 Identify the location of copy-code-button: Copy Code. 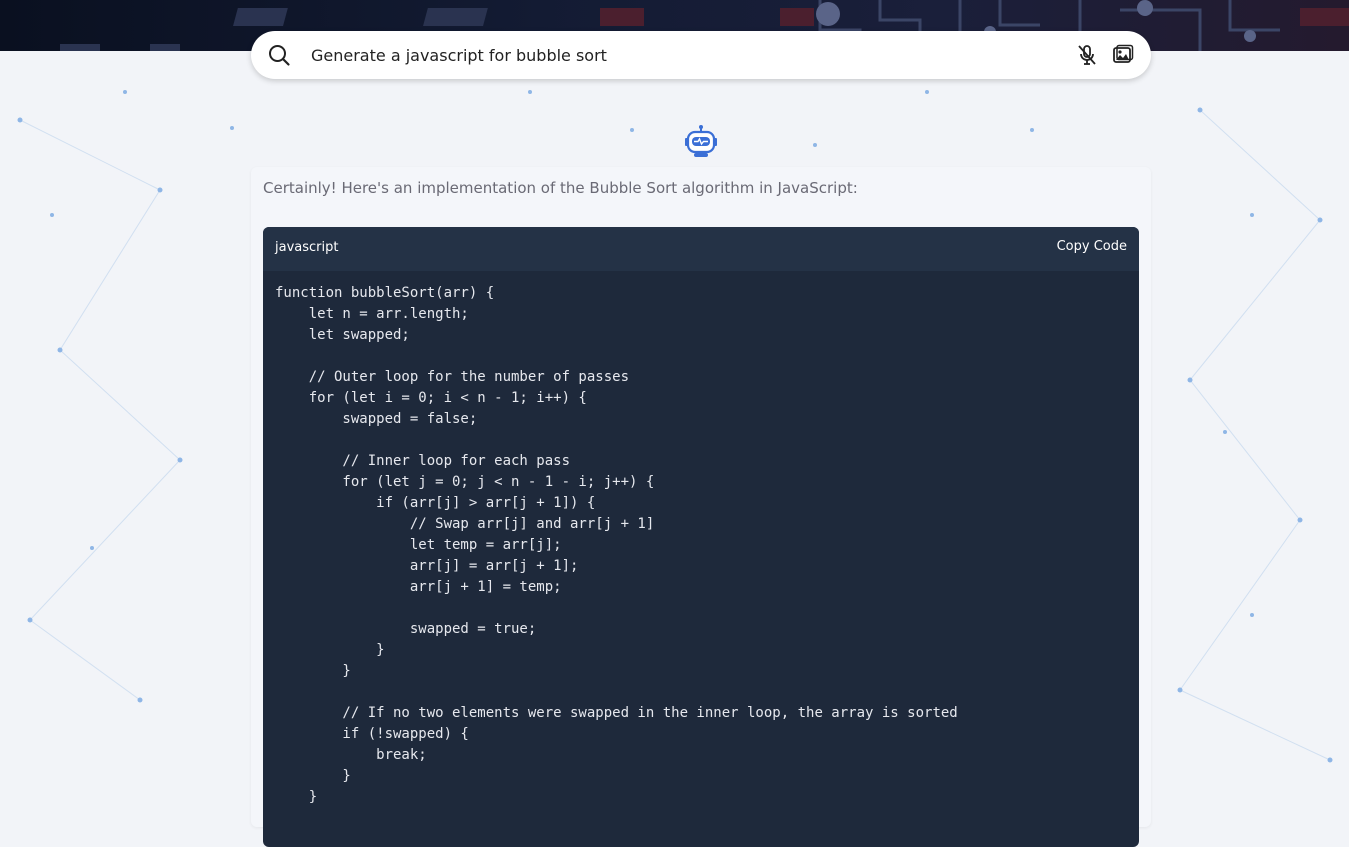
(1092, 246).